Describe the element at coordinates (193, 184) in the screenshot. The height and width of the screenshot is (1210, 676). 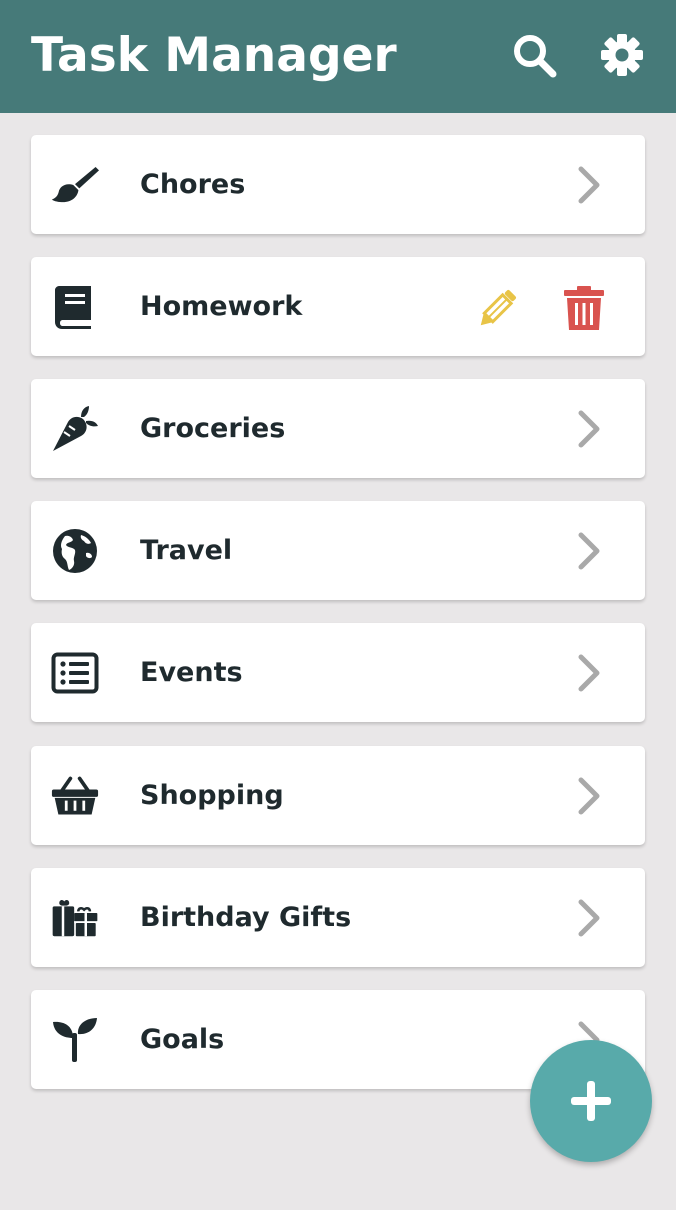
I see `list-item-label: Chores` at that location.